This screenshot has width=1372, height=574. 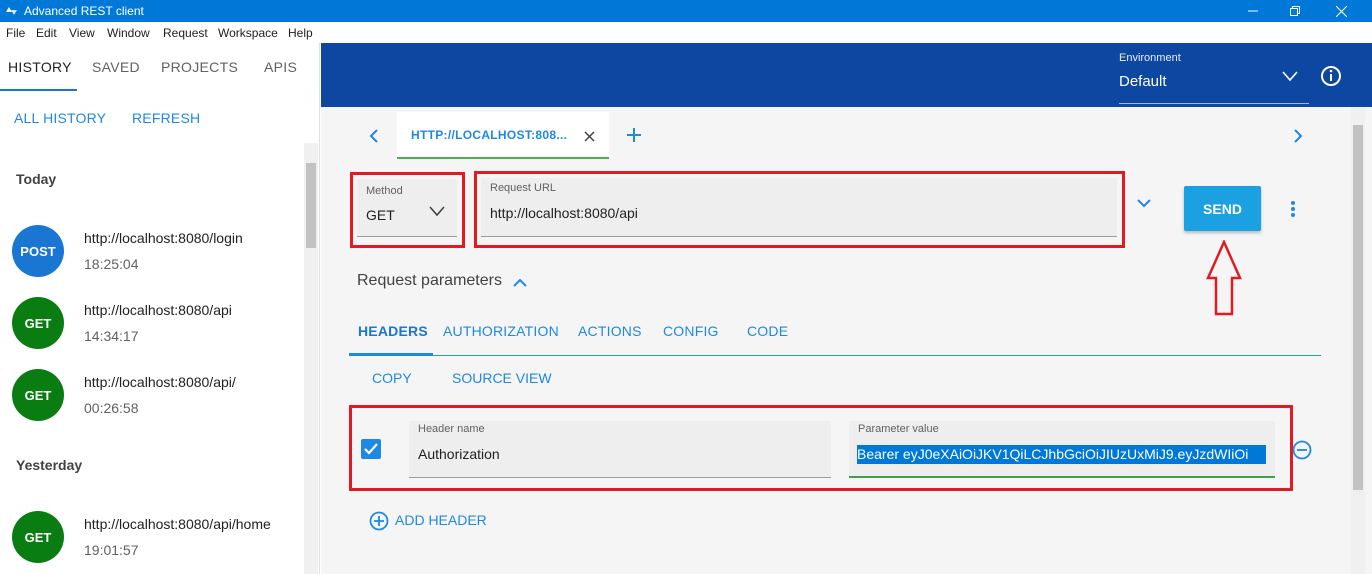 What do you see at coordinates (49, 465) in the screenshot?
I see `group-yesterday: Yesterday` at bounding box center [49, 465].